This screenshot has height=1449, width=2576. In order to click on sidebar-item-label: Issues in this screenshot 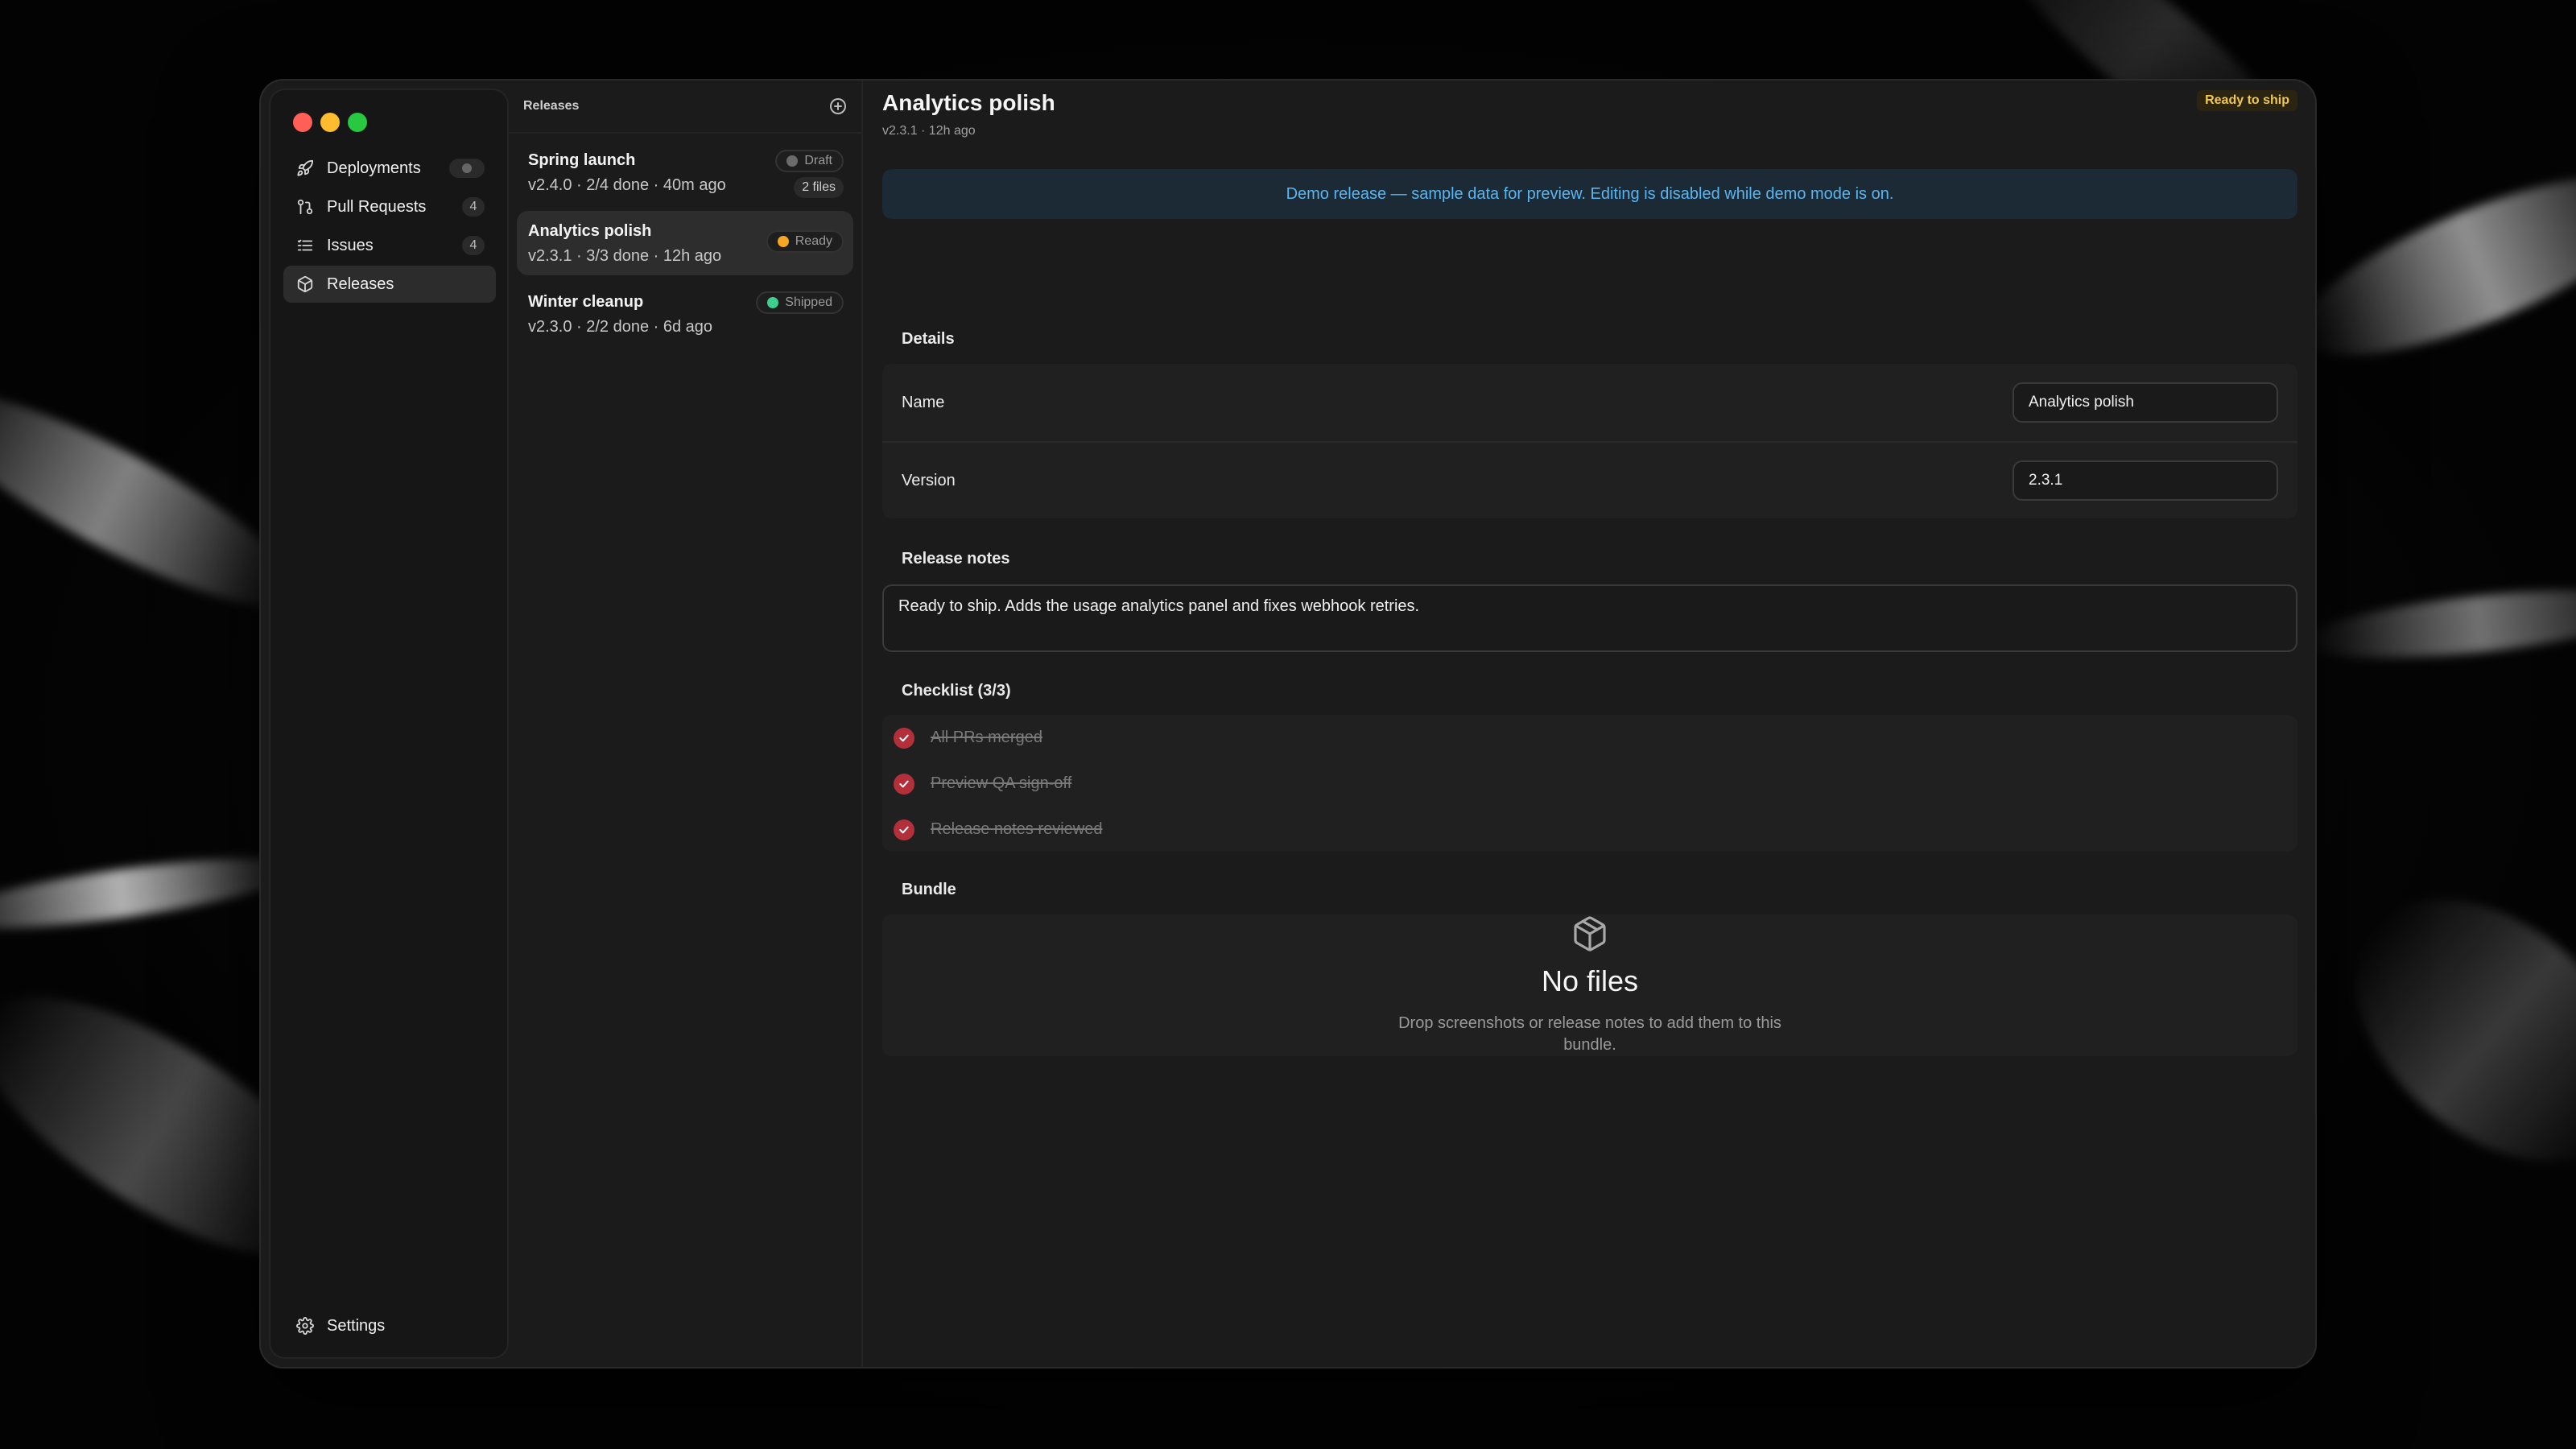, I will do `click(350, 245)`.